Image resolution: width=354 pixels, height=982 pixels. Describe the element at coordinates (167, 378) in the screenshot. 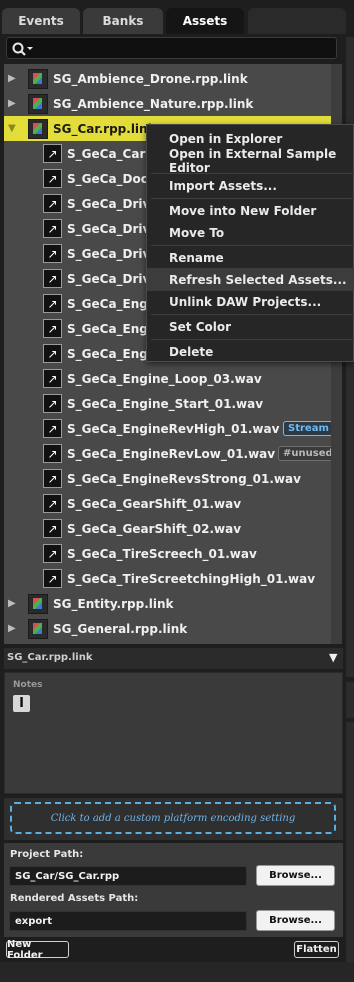

I see `tree-row-asset: ↗ S_GeCa_Engine_Loop_03.wav` at that location.